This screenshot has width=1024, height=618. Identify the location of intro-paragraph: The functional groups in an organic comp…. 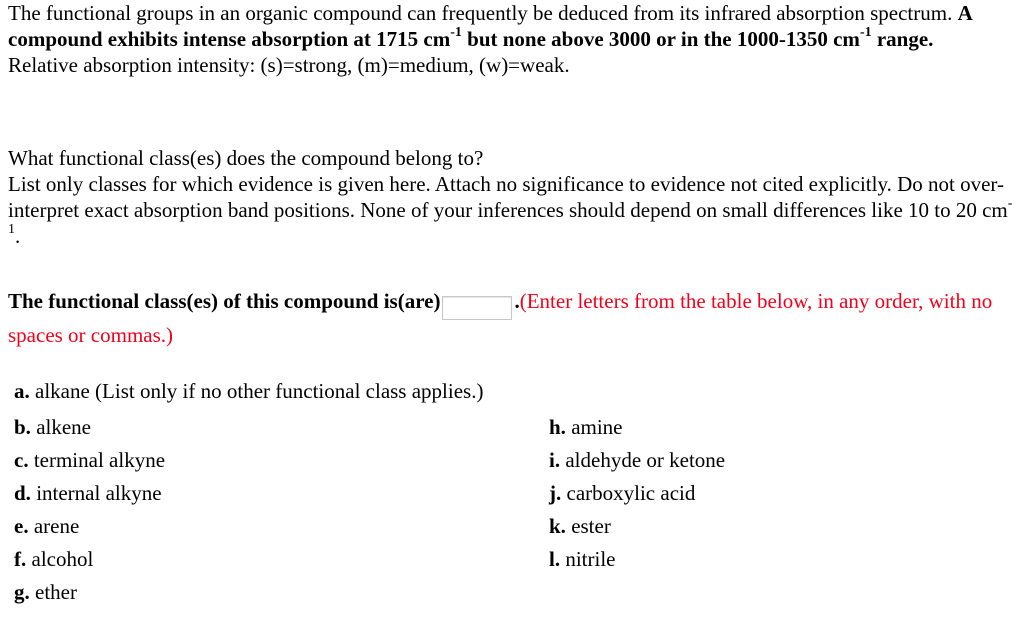
(513, 26).